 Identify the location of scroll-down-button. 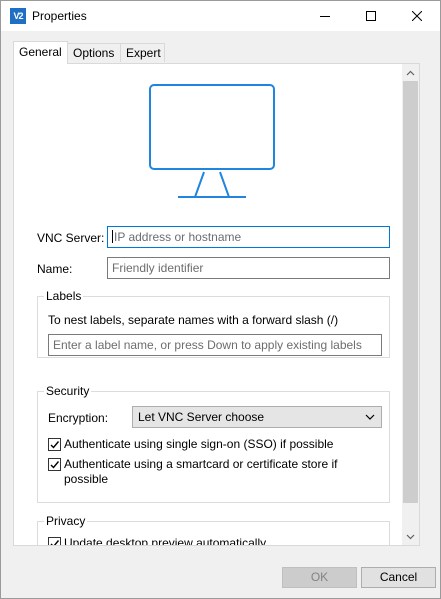
(410, 536).